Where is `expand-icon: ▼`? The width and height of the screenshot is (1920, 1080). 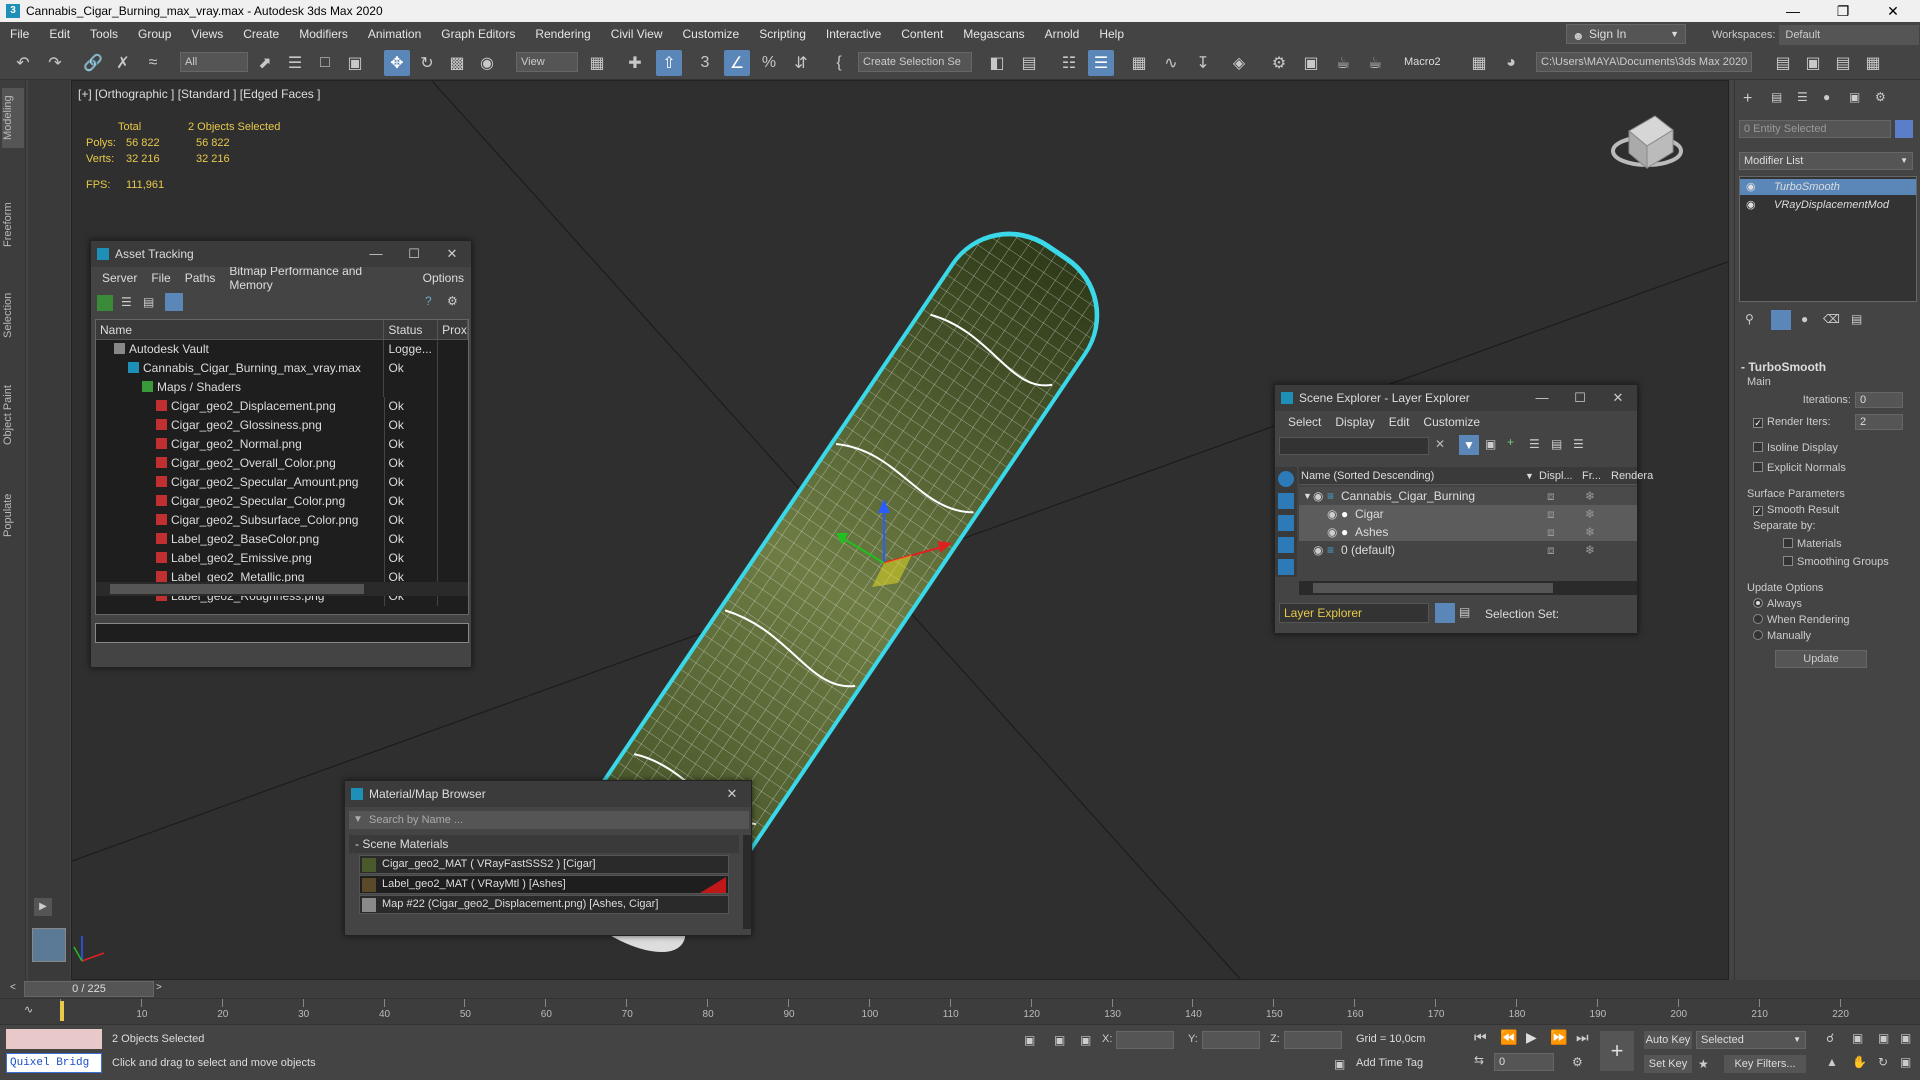 expand-icon: ▼ is located at coordinates (1307, 496).